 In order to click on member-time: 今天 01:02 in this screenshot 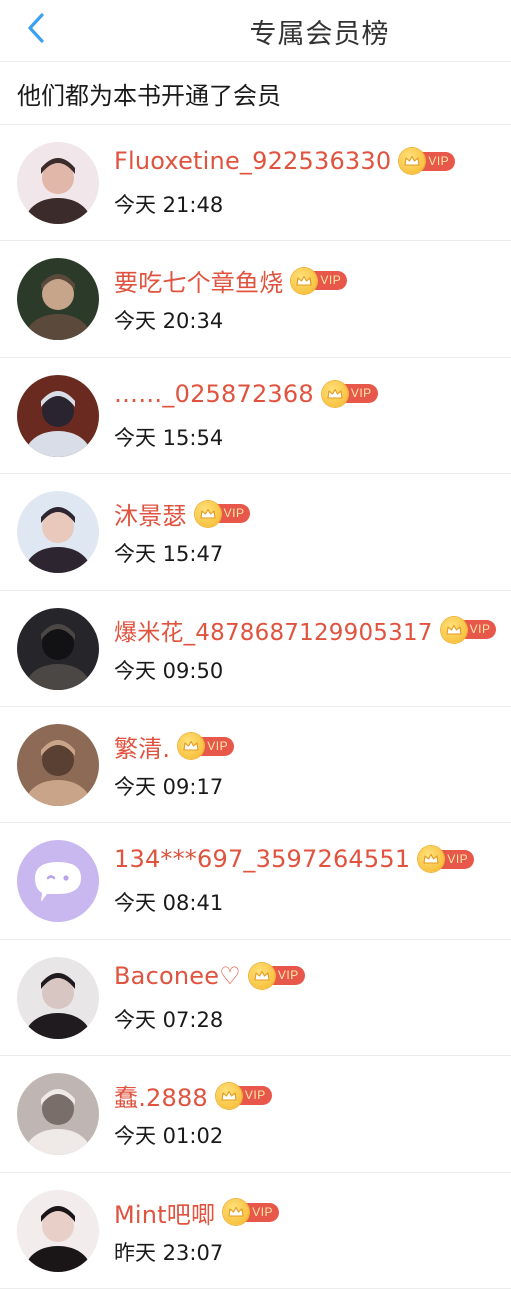, I will do `click(169, 1136)`.